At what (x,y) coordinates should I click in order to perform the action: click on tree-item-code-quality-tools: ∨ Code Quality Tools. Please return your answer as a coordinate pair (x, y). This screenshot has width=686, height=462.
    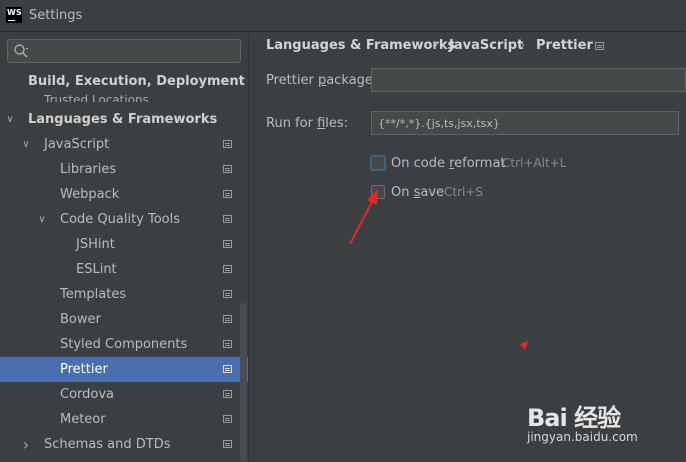
    Looking at the image, I should click on (124, 219).